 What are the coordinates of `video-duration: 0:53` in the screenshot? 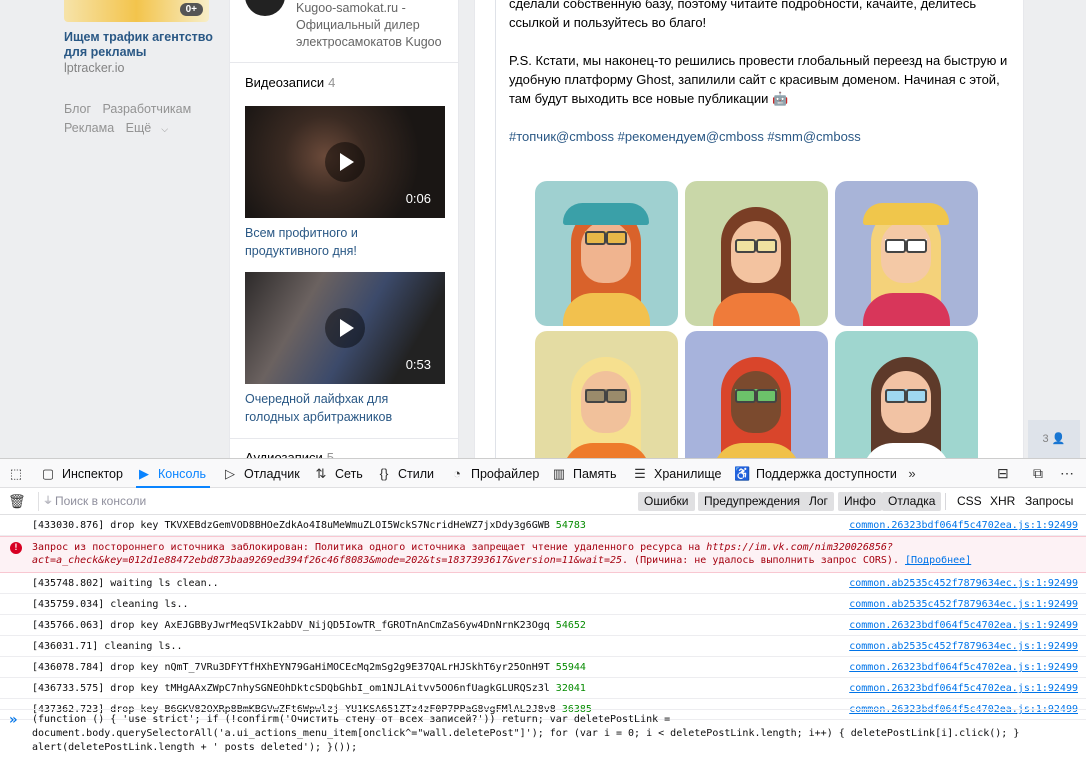 It's located at (418, 364).